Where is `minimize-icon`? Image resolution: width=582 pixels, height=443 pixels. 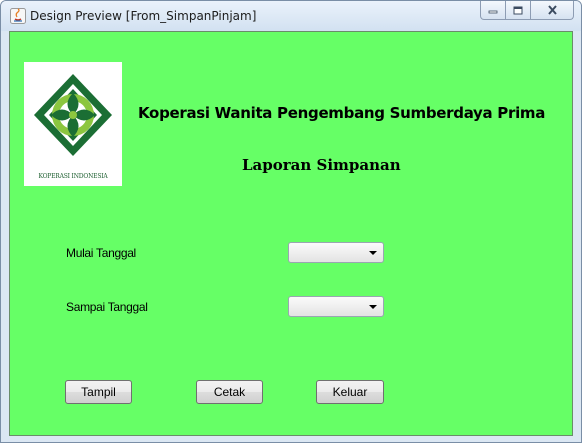 minimize-icon is located at coordinates (493, 12).